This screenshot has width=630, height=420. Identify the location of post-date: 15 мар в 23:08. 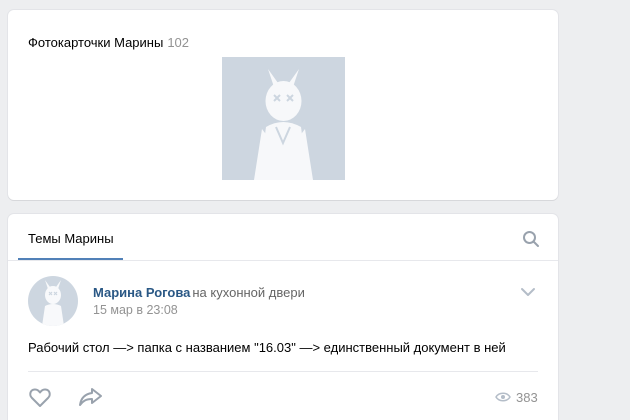
(135, 310).